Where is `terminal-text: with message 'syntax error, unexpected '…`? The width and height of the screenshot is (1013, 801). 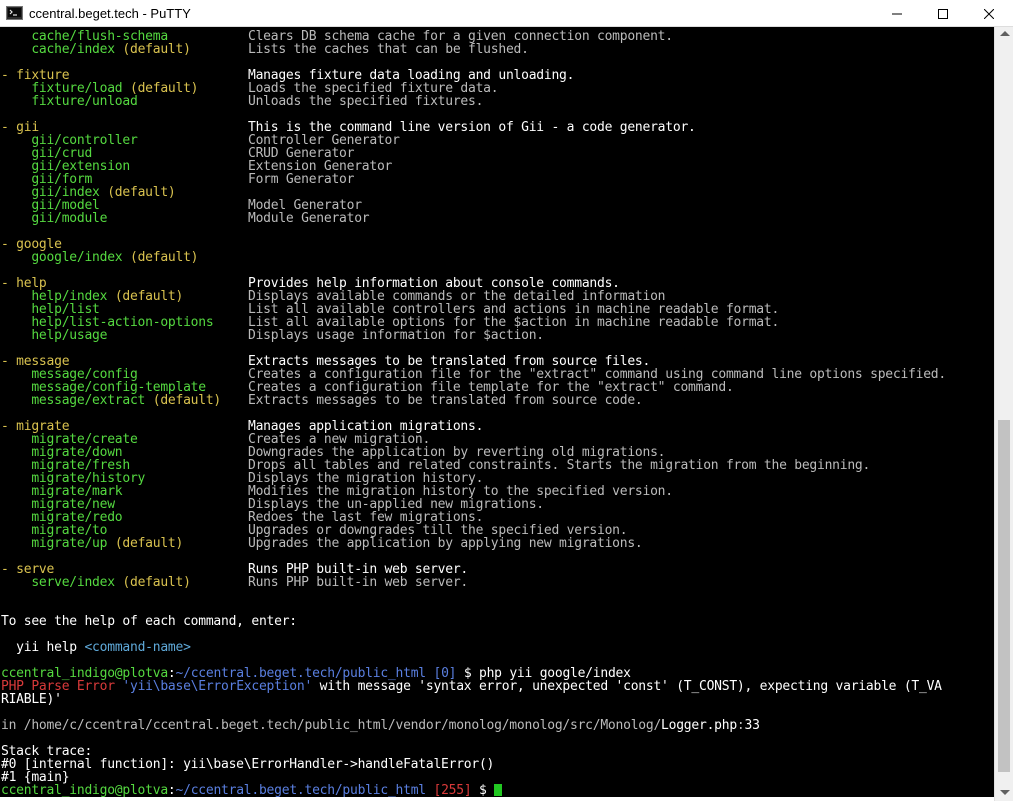
terminal-text: with message 'syntax error, unexpected '… is located at coordinates (627, 686).